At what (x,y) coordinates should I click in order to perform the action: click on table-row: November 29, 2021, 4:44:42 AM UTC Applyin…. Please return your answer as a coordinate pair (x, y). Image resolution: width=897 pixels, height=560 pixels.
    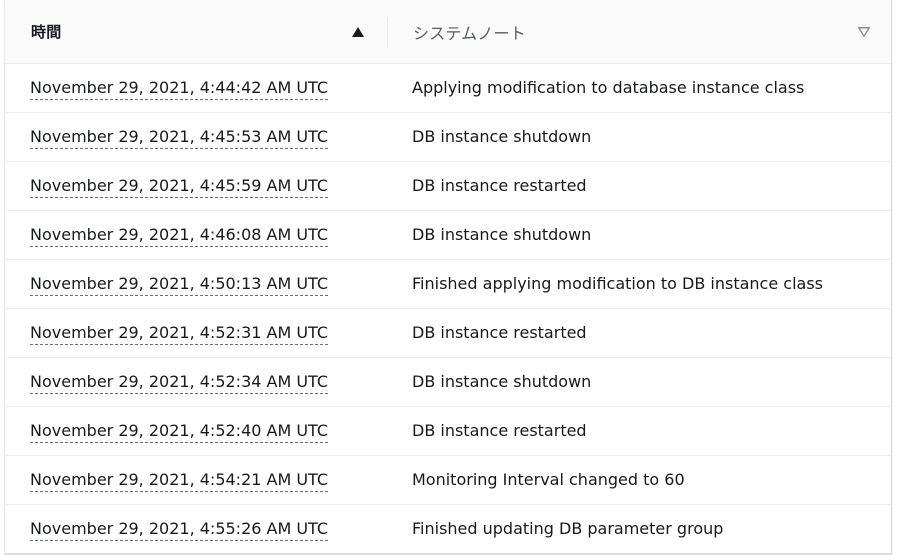
    Looking at the image, I should click on (448, 88).